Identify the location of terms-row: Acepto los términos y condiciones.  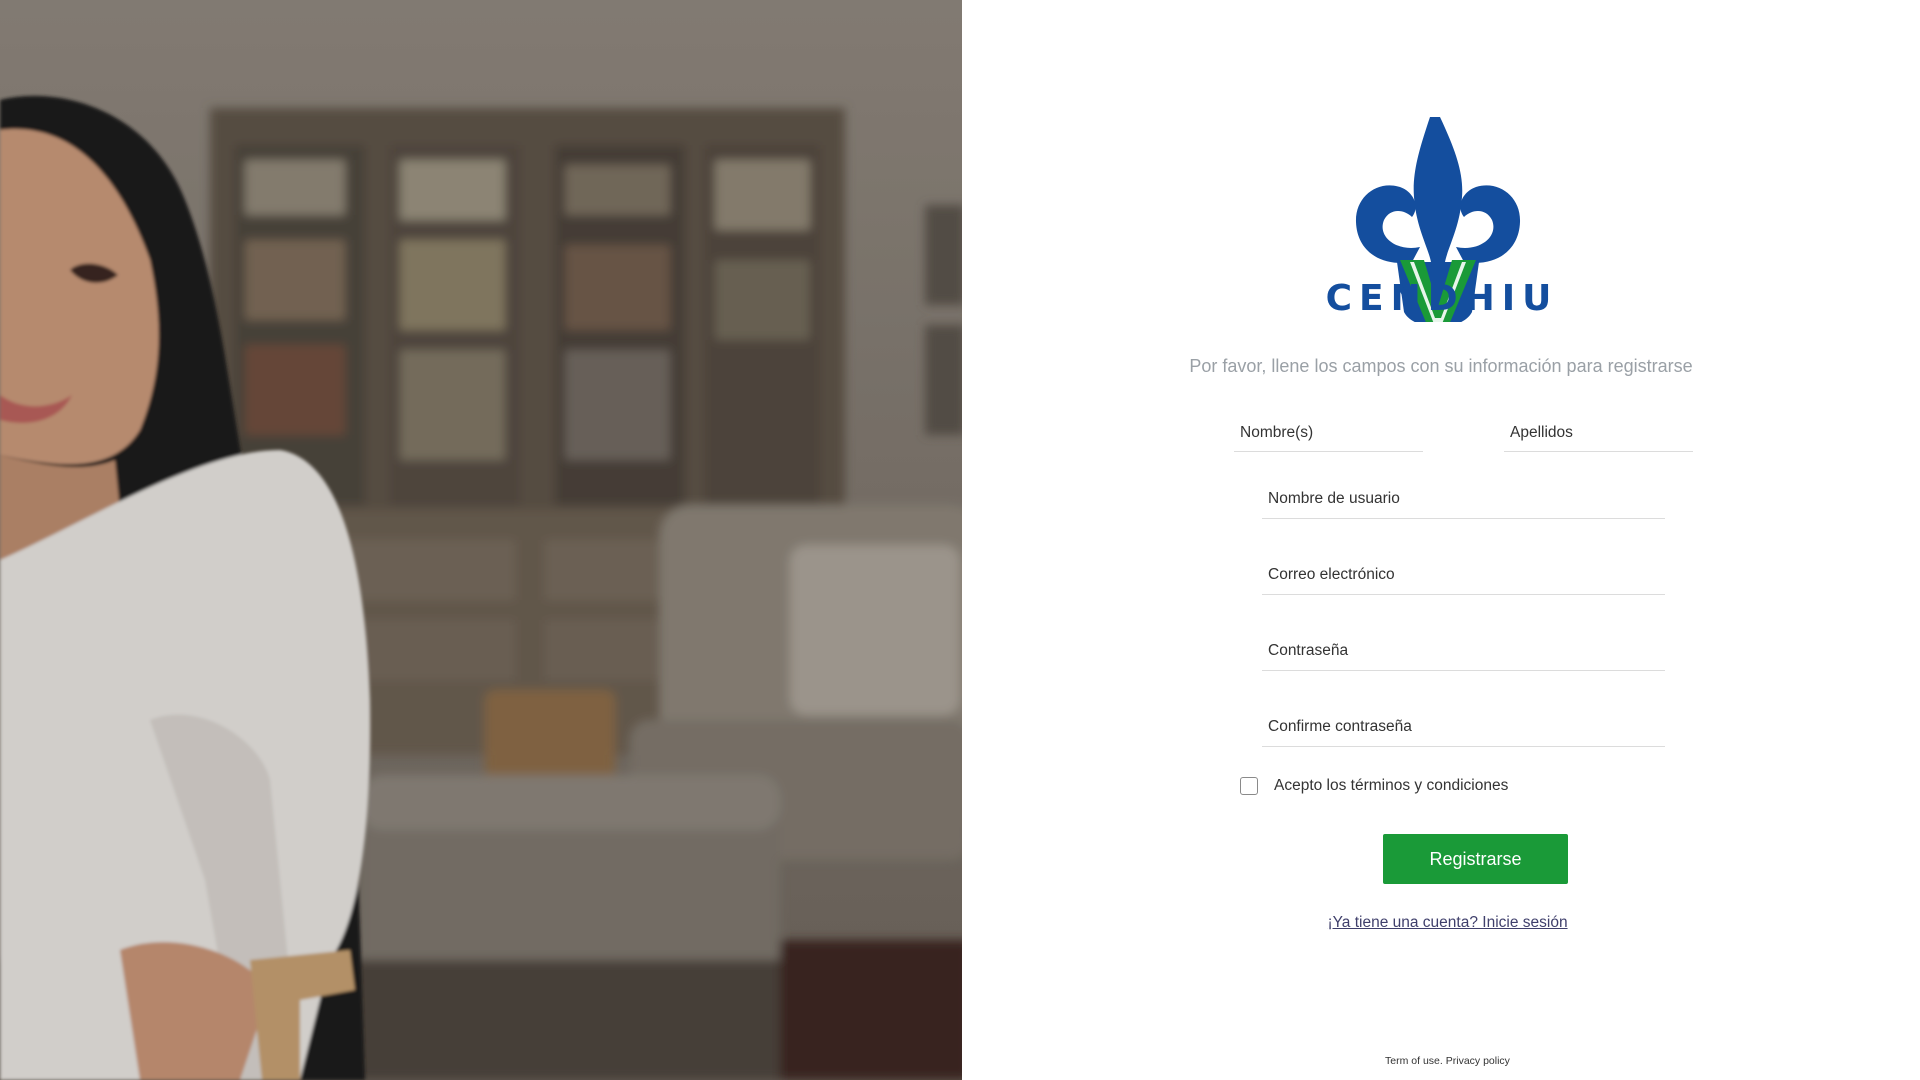
(1374, 786).